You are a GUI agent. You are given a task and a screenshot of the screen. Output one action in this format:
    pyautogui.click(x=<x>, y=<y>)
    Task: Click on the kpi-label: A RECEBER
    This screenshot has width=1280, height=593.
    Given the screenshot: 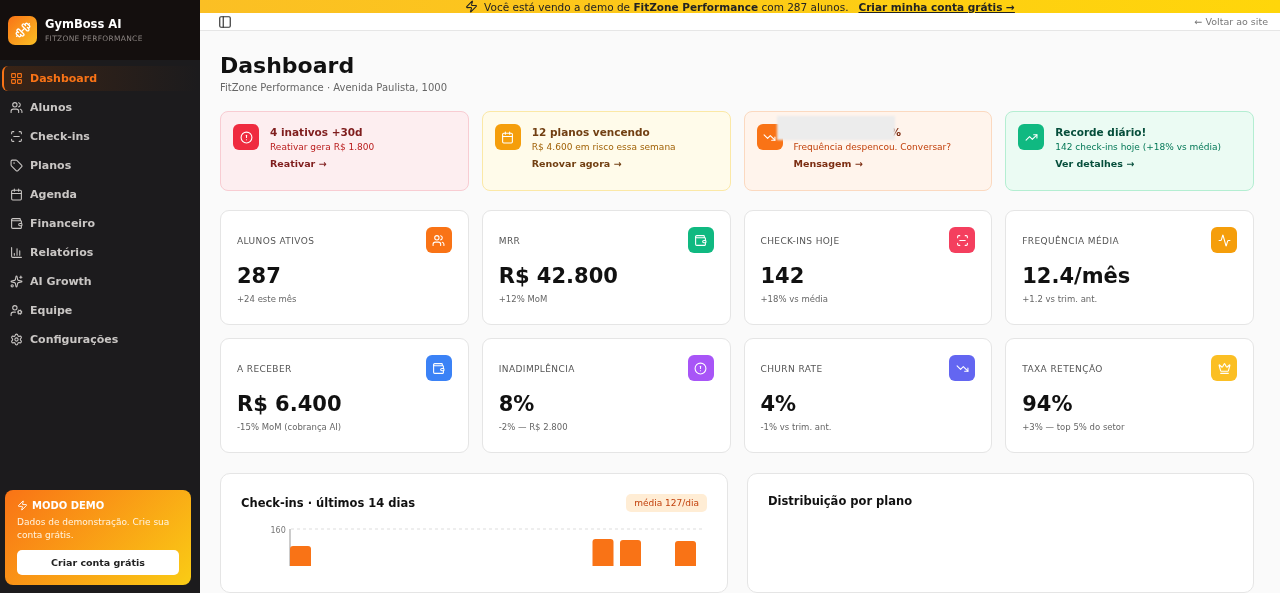 What is the action you would take?
    pyautogui.click(x=264, y=369)
    